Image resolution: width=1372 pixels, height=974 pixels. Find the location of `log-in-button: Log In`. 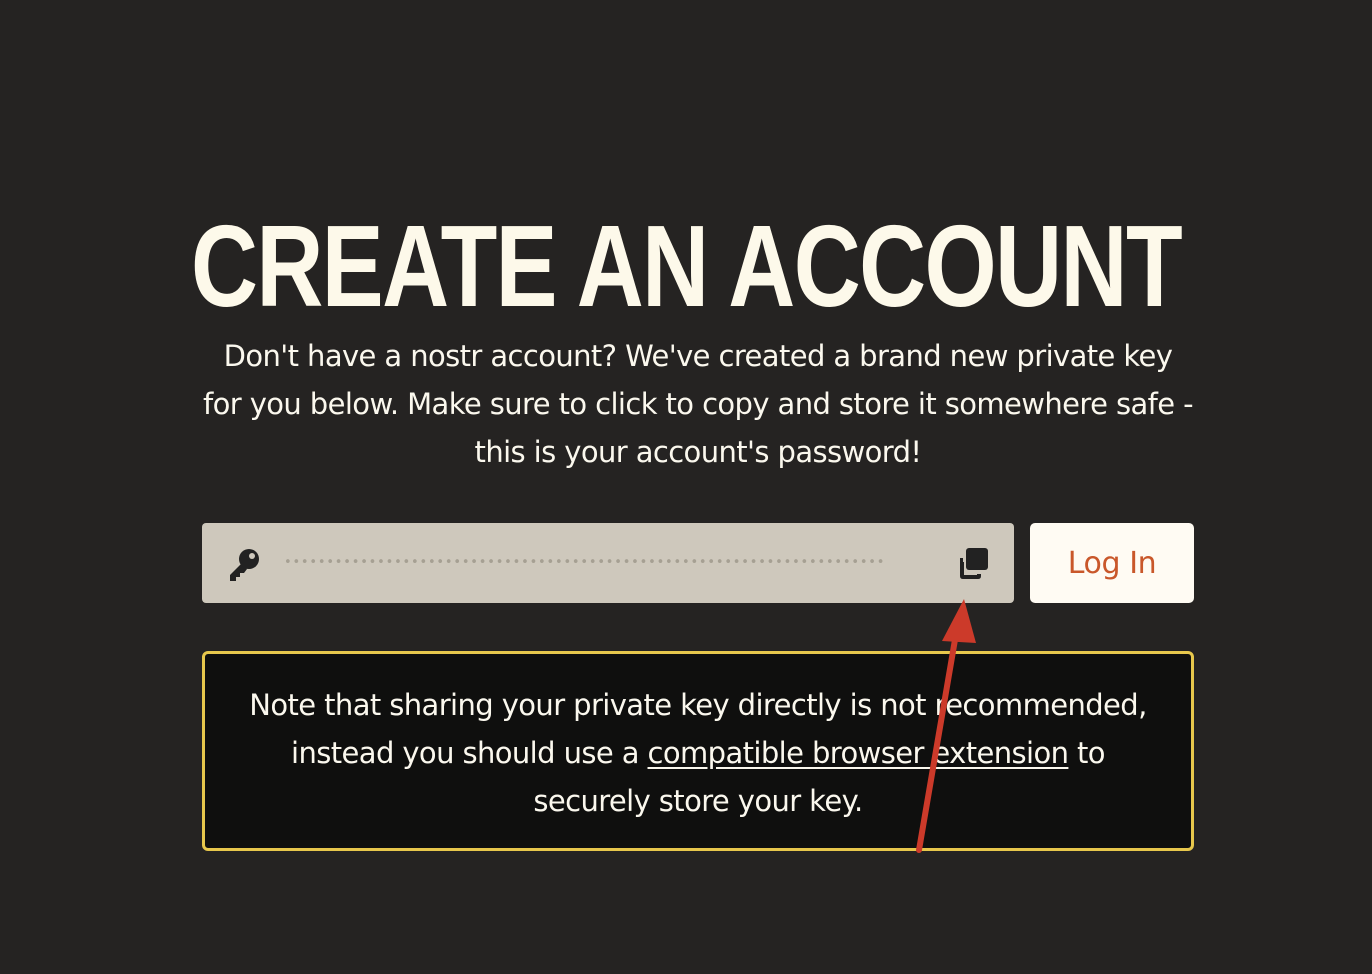

log-in-button: Log In is located at coordinates (1112, 563).